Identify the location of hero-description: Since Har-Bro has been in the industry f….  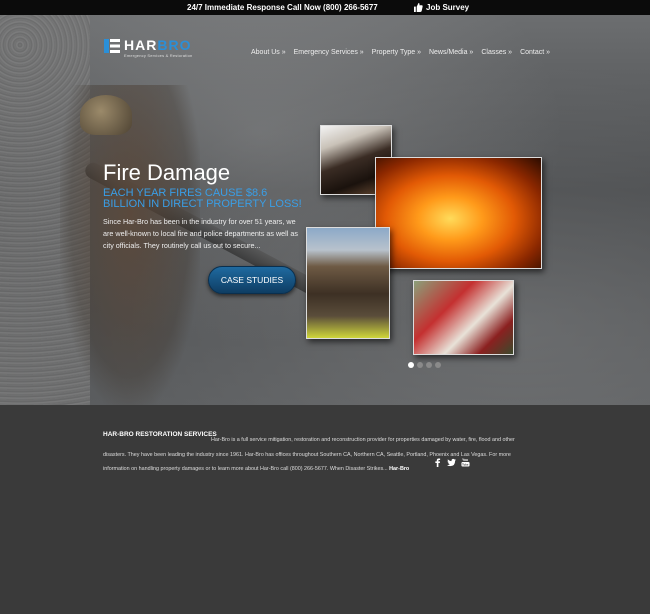
(200, 233).